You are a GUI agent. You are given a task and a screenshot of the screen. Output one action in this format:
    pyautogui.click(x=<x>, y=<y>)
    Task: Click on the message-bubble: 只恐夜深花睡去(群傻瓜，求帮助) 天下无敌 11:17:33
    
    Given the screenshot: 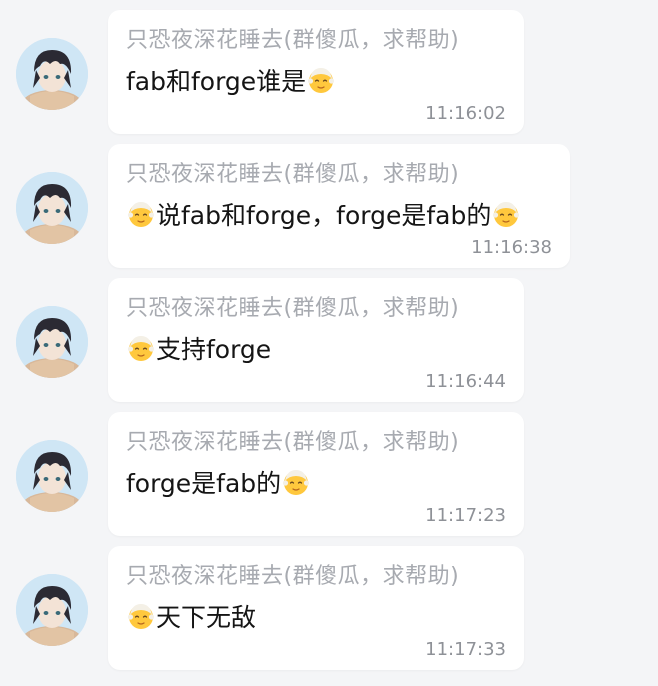 What is the action you would take?
    pyautogui.click(x=316, y=608)
    